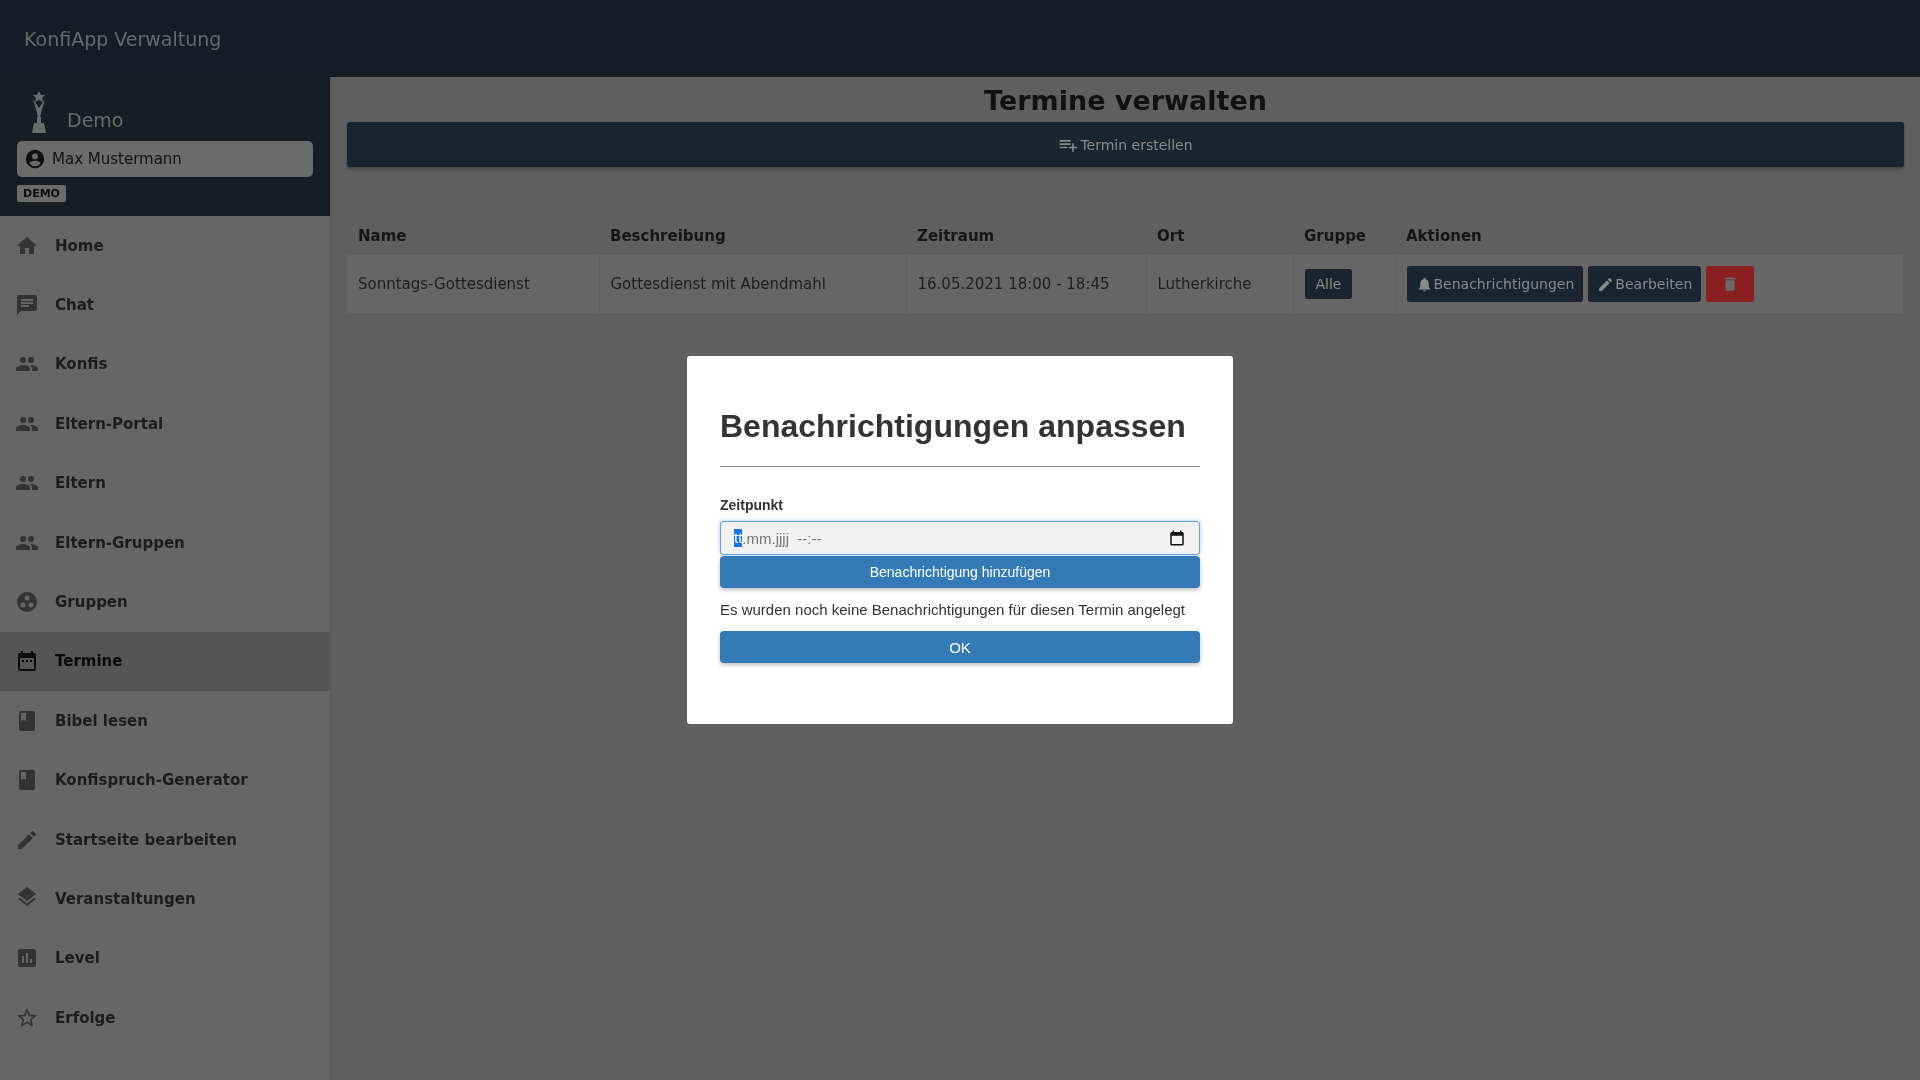 The image size is (1920, 1080). I want to click on trophy-icon, so click(39, 112).